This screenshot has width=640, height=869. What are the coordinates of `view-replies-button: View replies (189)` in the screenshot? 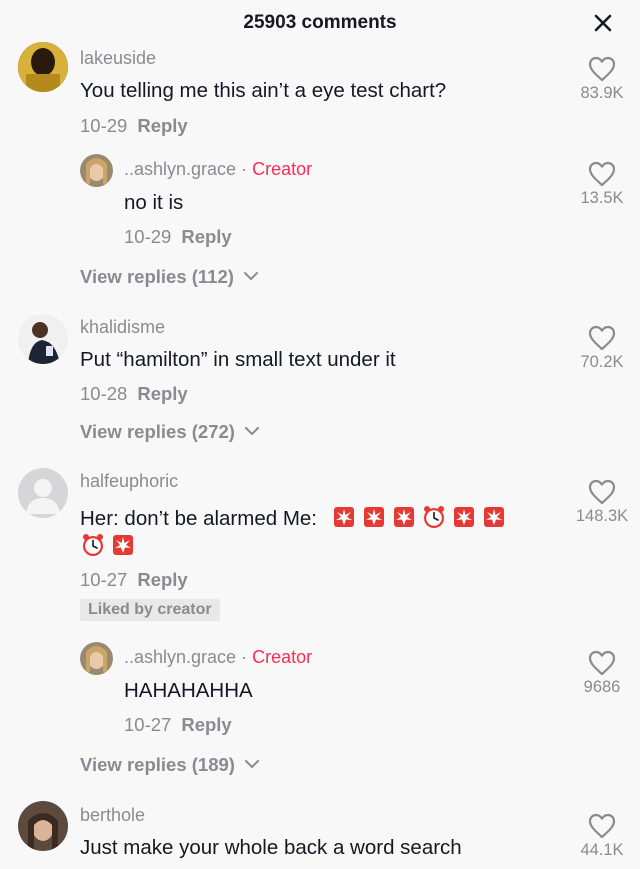 It's located at (170, 765).